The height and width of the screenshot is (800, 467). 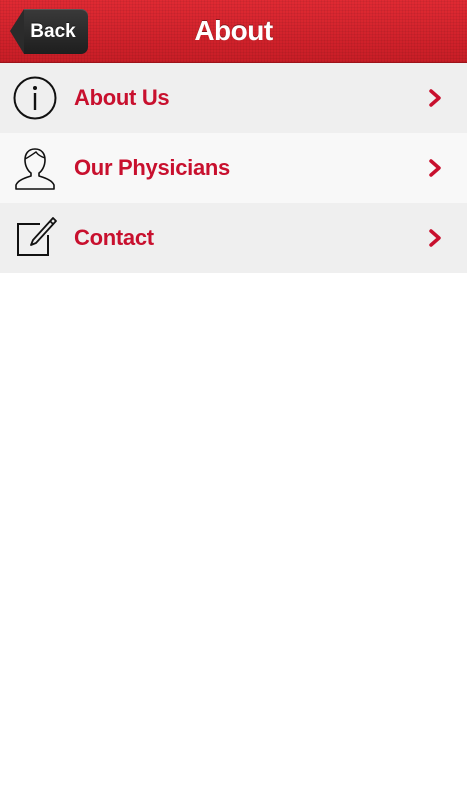 What do you see at coordinates (233, 98) in the screenshot?
I see `menu-item-about-us: About Us` at bounding box center [233, 98].